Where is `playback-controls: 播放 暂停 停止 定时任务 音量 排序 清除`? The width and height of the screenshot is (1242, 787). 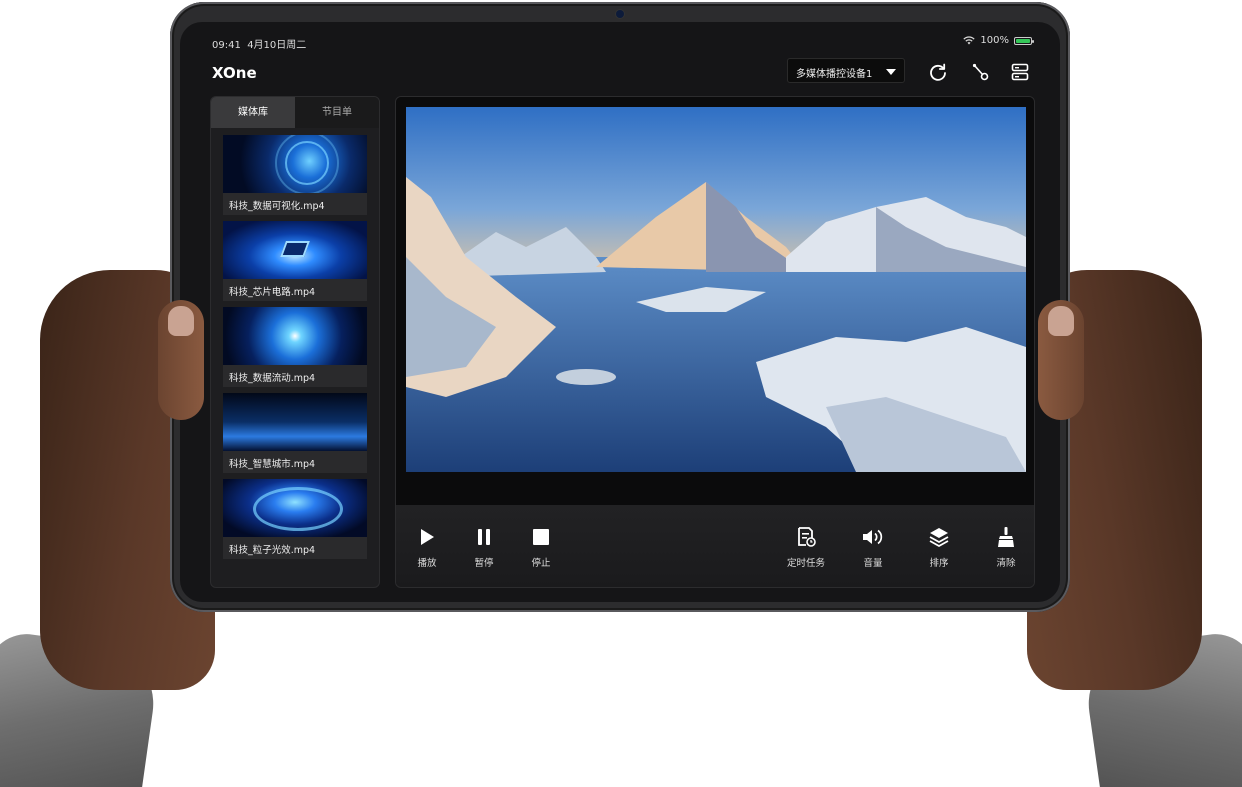
playback-controls: 播放 暂停 停止 定时任务 音量 排序 清除 is located at coordinates (715, 546).